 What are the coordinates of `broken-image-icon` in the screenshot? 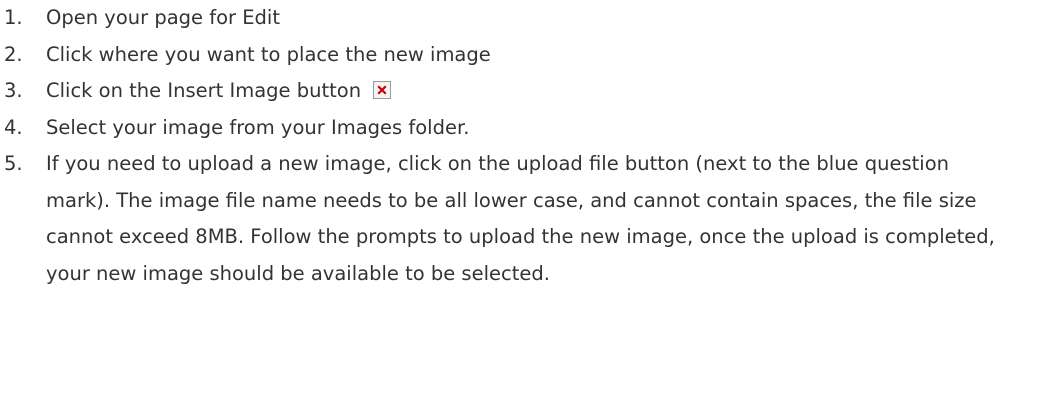 It's located at (382, 90).